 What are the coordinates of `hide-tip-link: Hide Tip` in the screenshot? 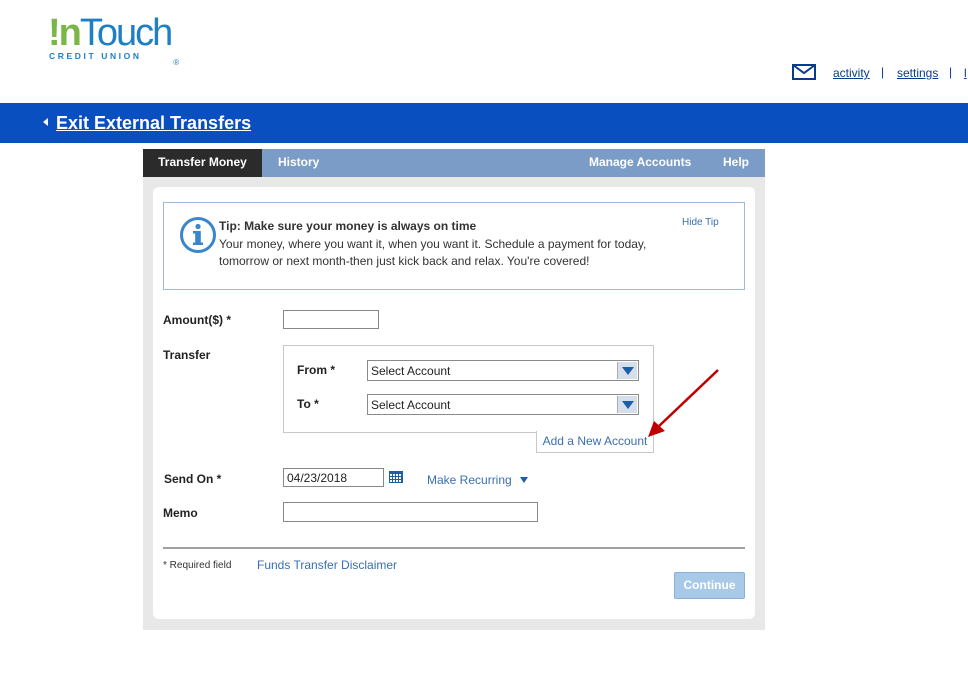 It's located at (700, 222).